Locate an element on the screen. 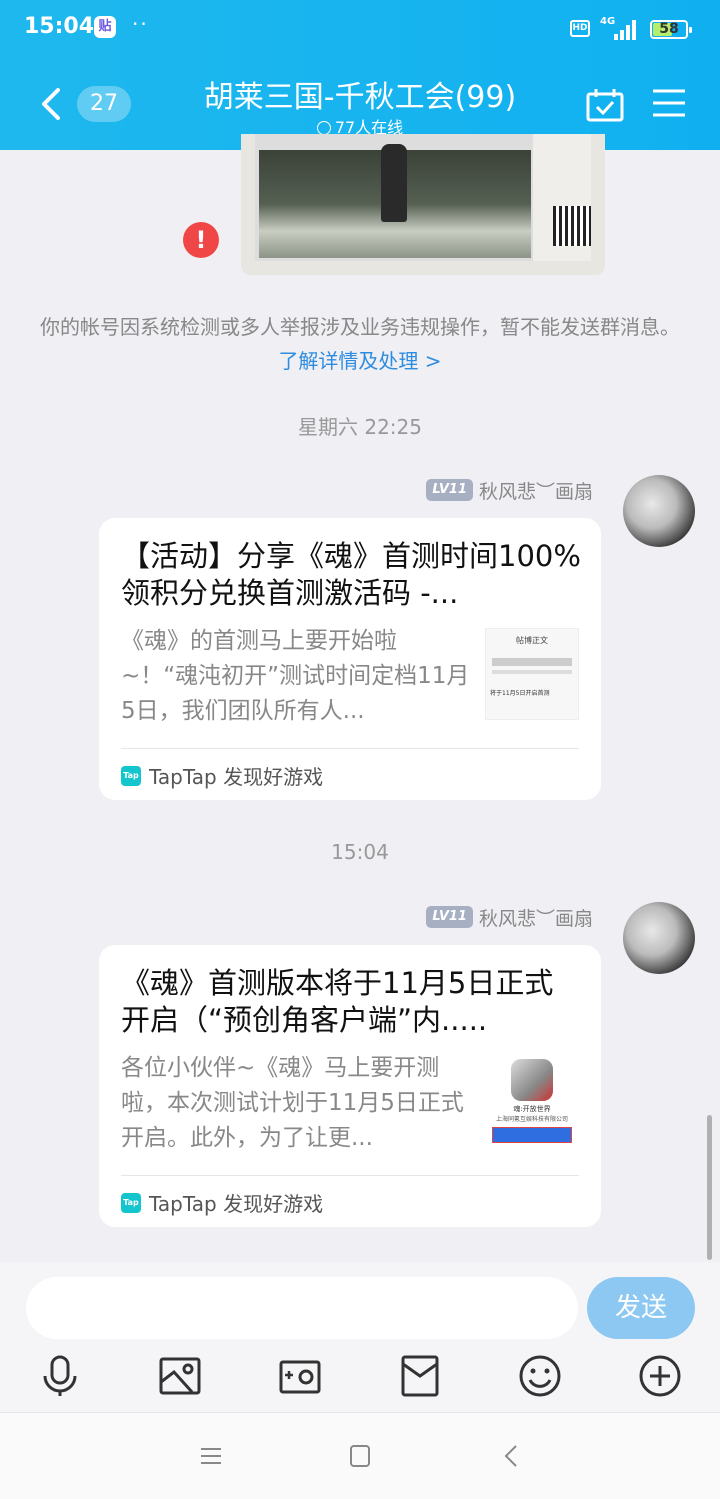  thumb-text: 将于11月5日开启首测 is located at coordinates (520, 693).